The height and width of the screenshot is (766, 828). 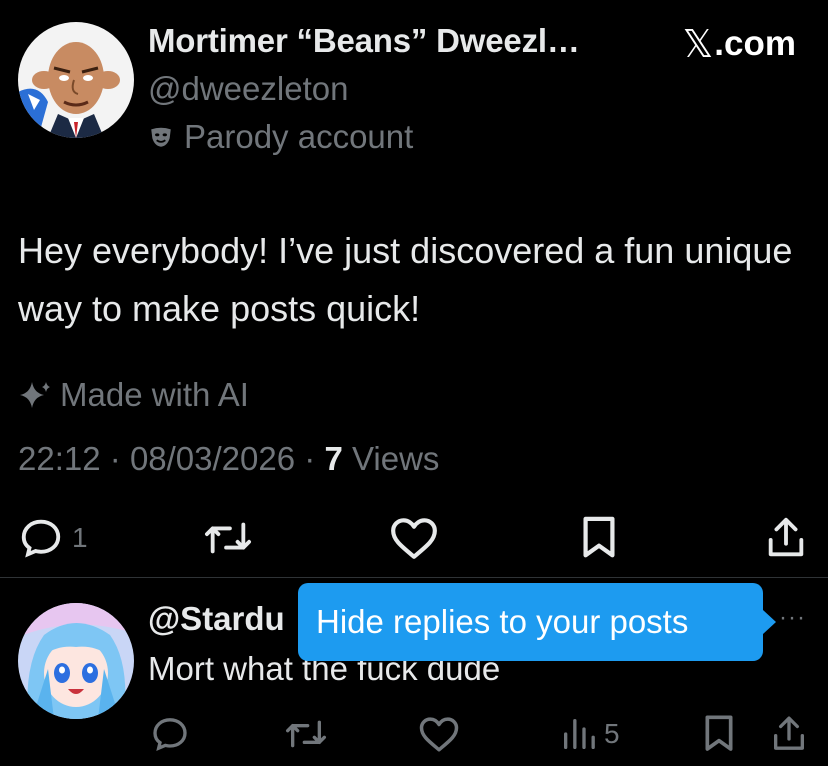 I want to click on post-time: 22:12, so click(x=59, y=458).